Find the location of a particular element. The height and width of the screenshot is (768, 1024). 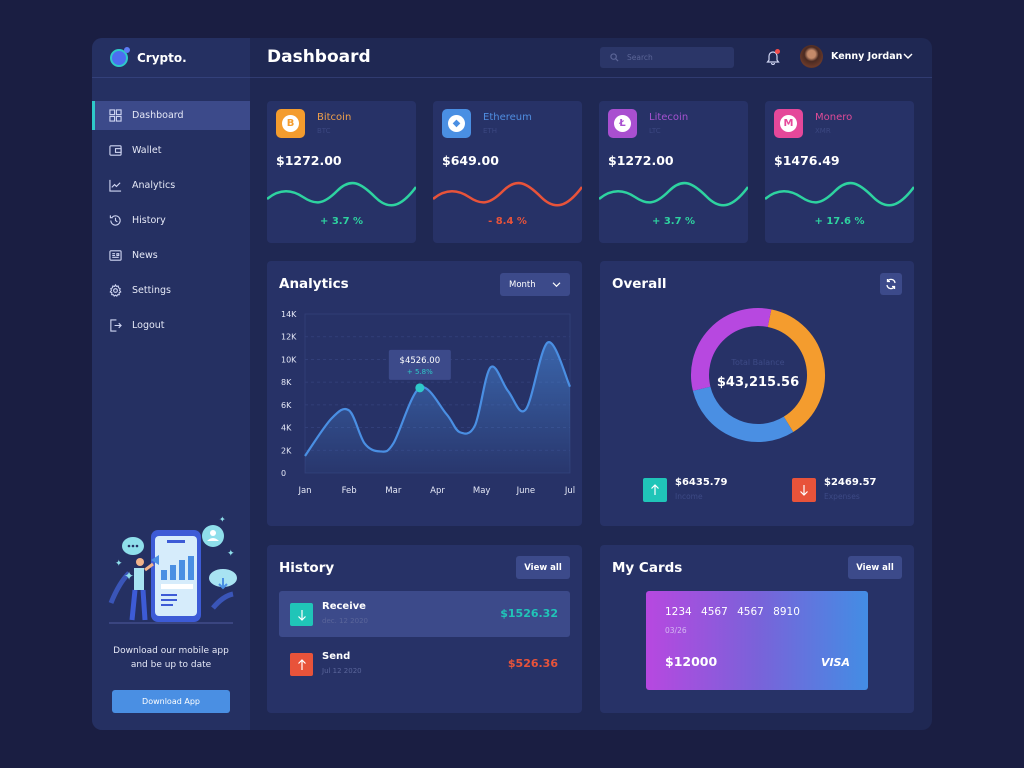

donut-slice-blue is located at coordinates (743, 414).